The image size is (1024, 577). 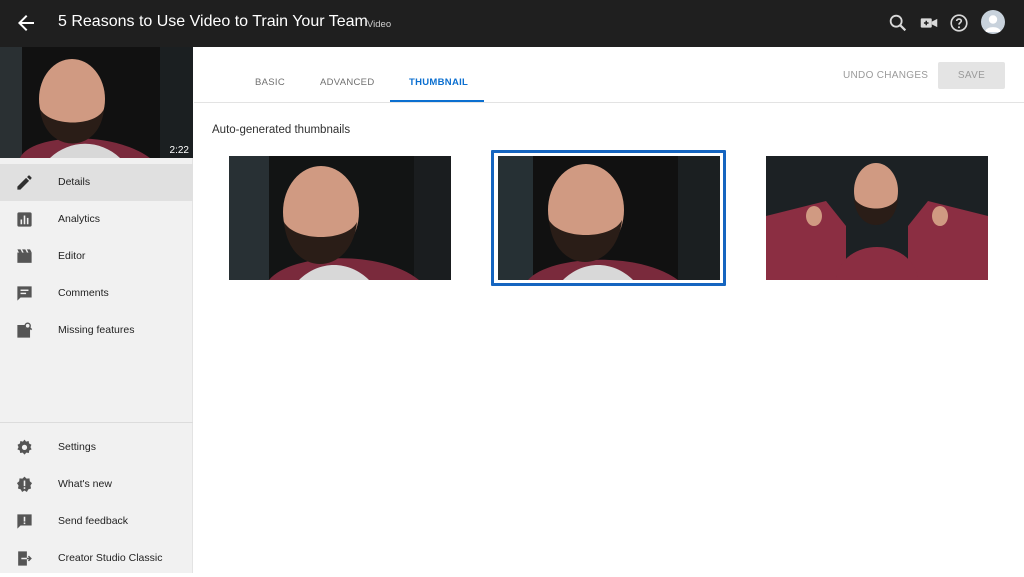 I want to click on help-icon, so click(x=959, y=23).